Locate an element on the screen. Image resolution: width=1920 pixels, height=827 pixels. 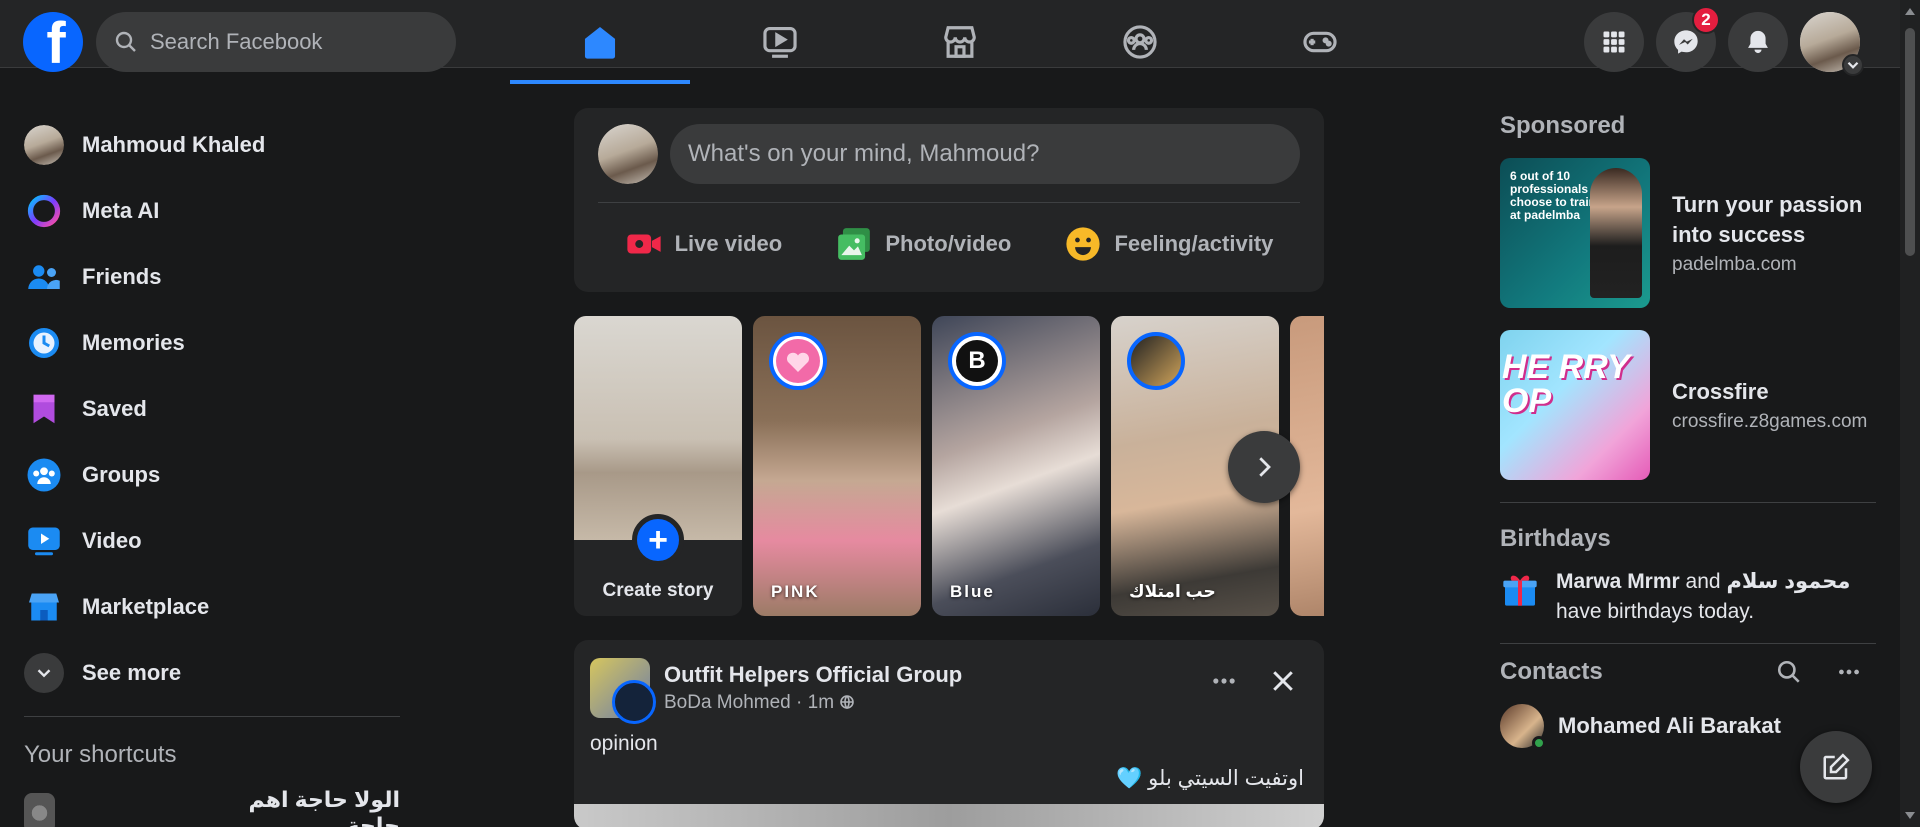
scroll-down-icon is located at coordinates (1910, 815).